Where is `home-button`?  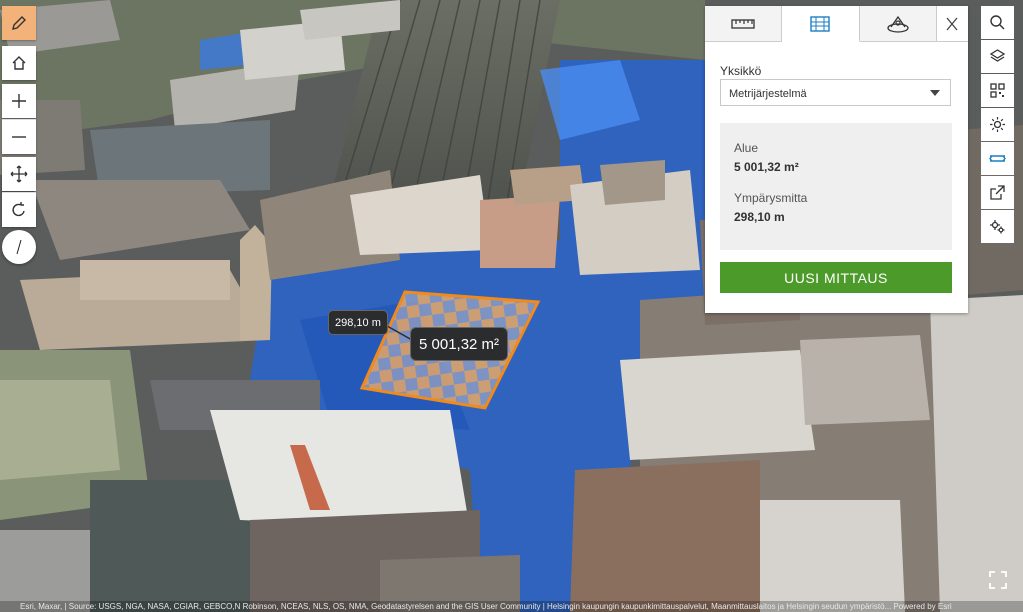
home-button is located at coordinates (19, 63).